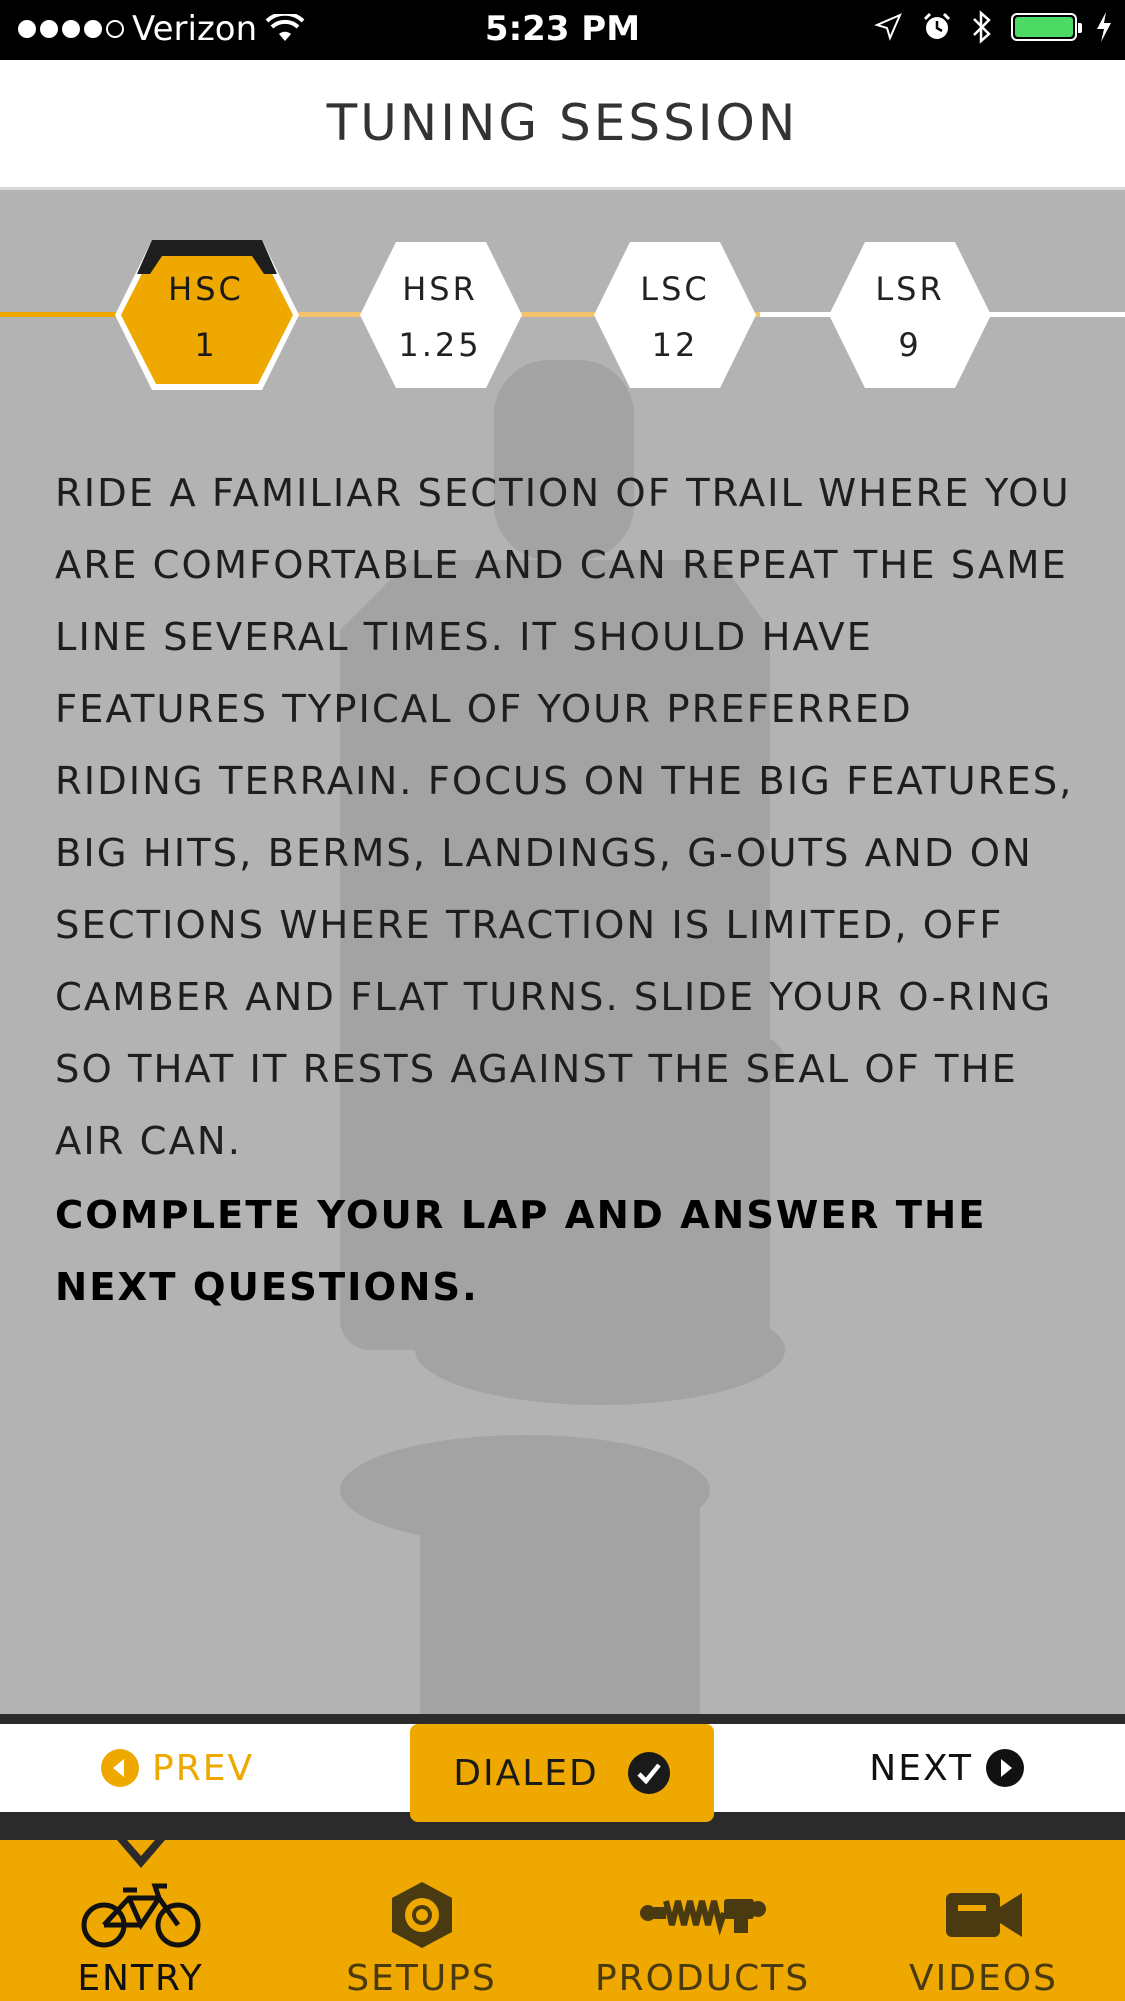 The image size is (1125, 2001). What do you see at coordinates (910, 315) in the screenshot?
I see `step-lsr-hex` at bounding box center [910, 315].